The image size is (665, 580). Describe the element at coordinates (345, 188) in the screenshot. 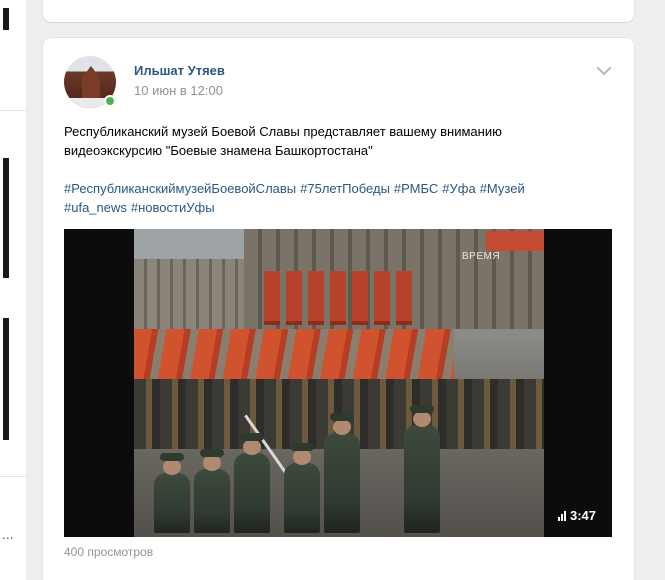

I see `hashtag-link: #75летПобеды` at that location.